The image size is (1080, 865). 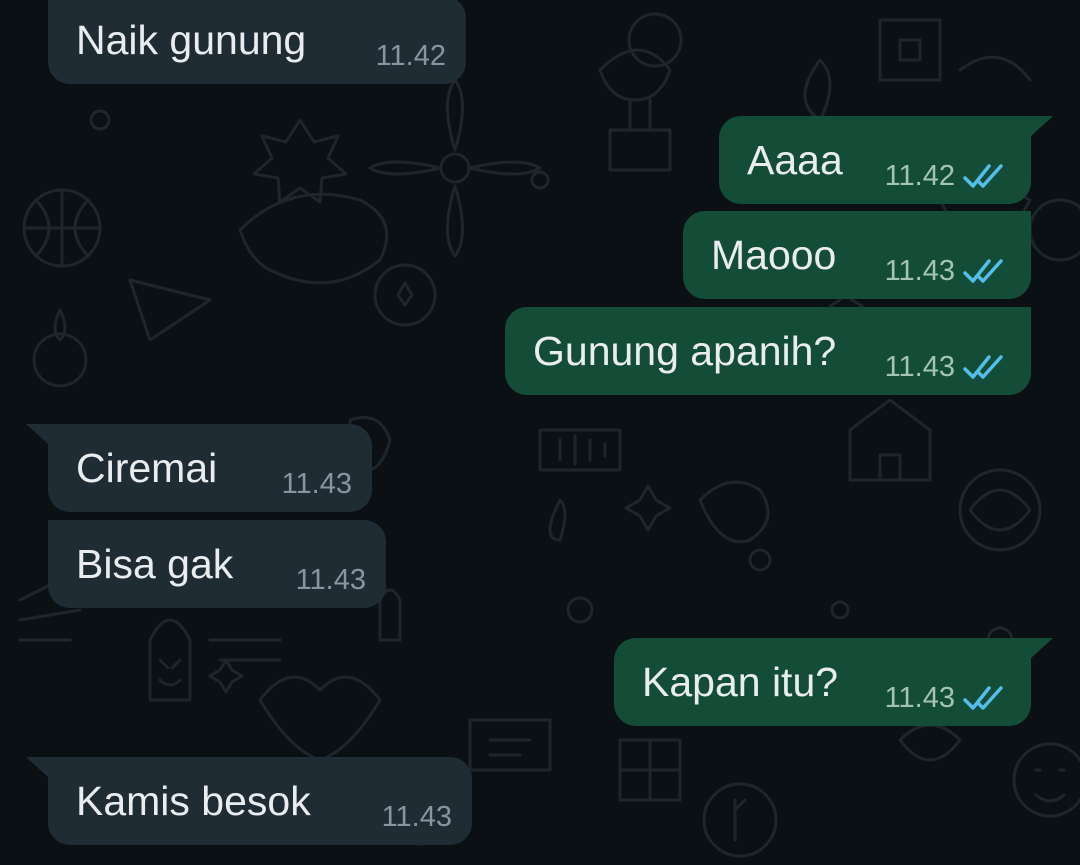 What do you see at coordinates (191, 40) in the screenshot?
I see `message-text: Naik gunung` at bounding box center [191, 40].